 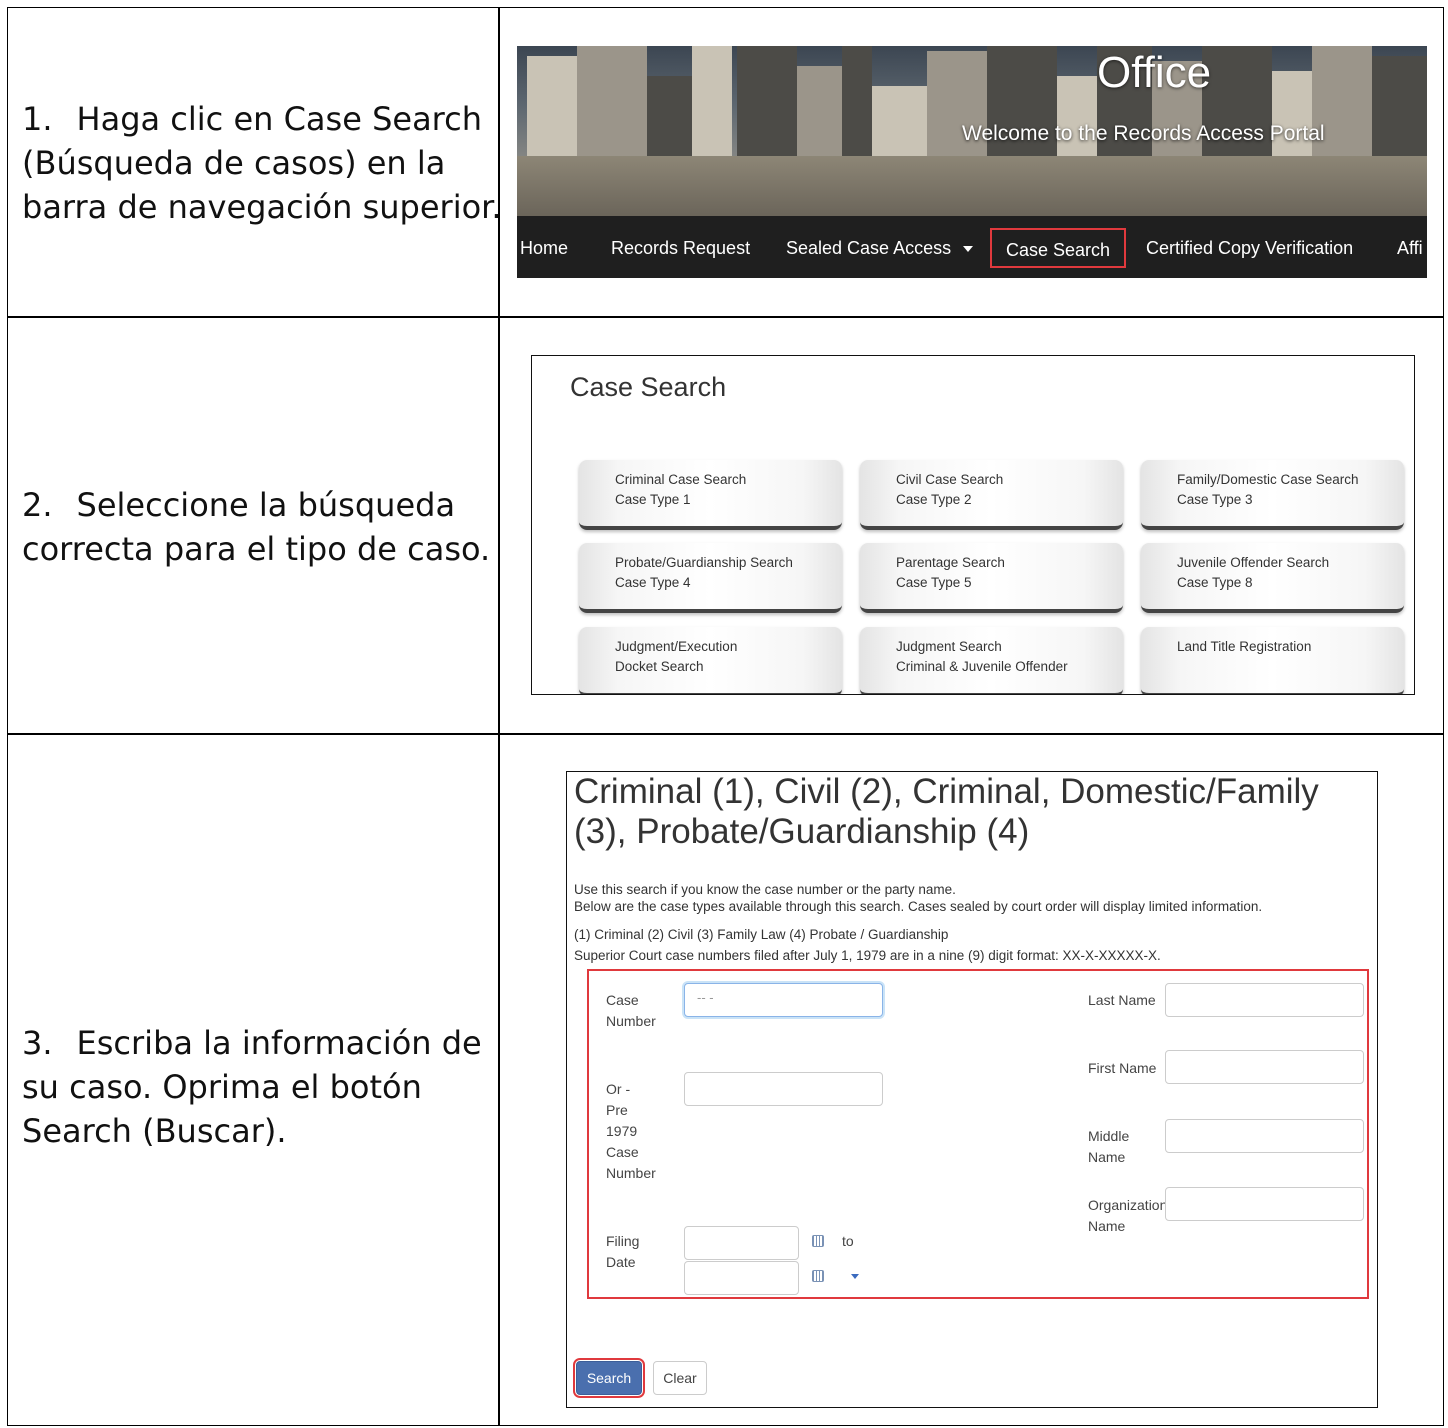 What do you see at coordinates (1264, 1204) in the screenshot?
I see `organization-name-input` at bounding box center [1264, 1204].